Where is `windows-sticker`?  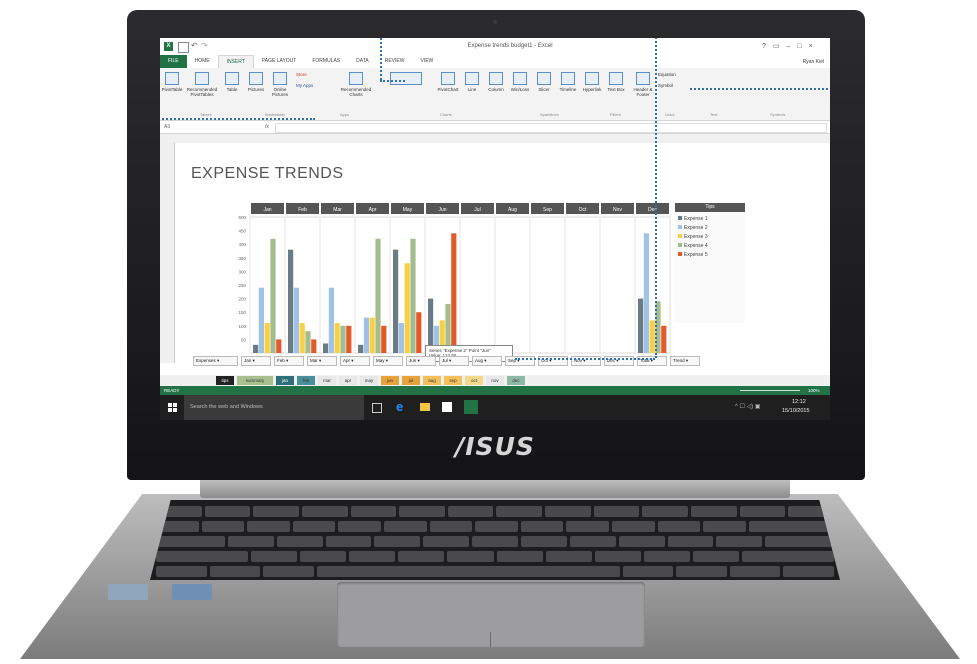
windows-sticker is located at coordinates (192, 592).